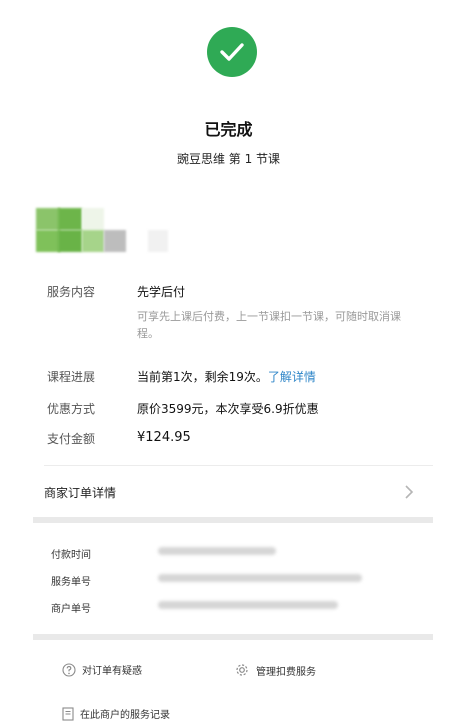 Image resolution: width=457 pixels, height=721 pixels. What do you see at coordinates (71, 555) in the screenshot?
I see `pay-time-label: 付款时间` at bounding box center [71, 555].